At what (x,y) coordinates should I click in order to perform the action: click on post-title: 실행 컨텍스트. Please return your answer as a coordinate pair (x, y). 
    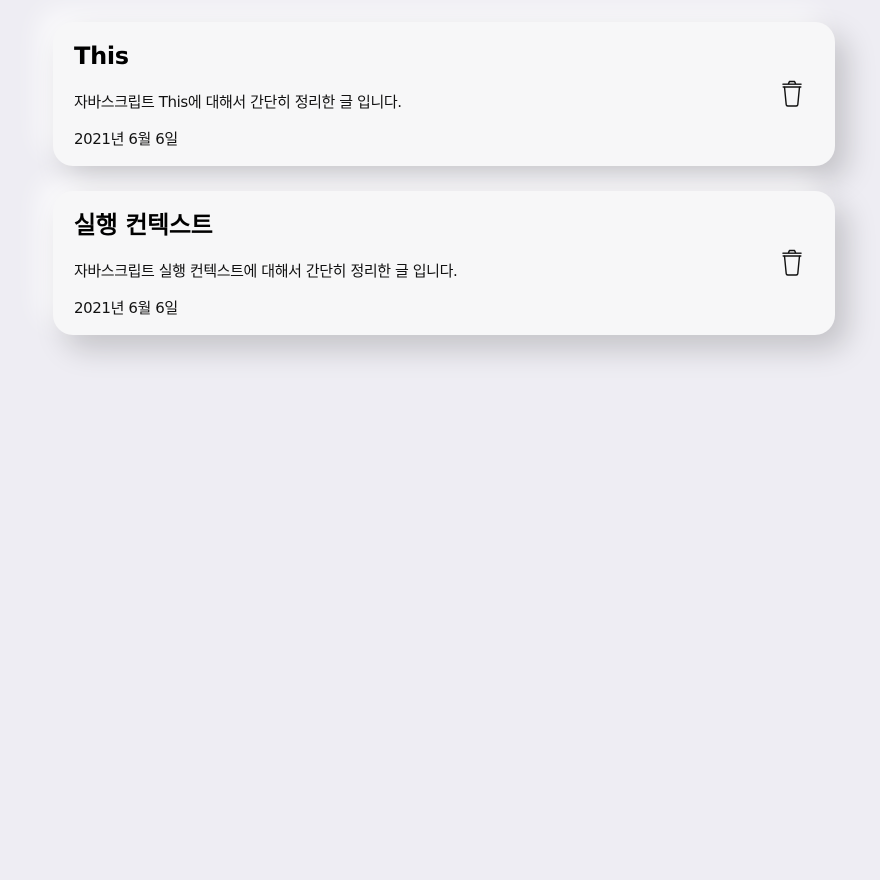
    Looking at the image, I should click on (143, 225).